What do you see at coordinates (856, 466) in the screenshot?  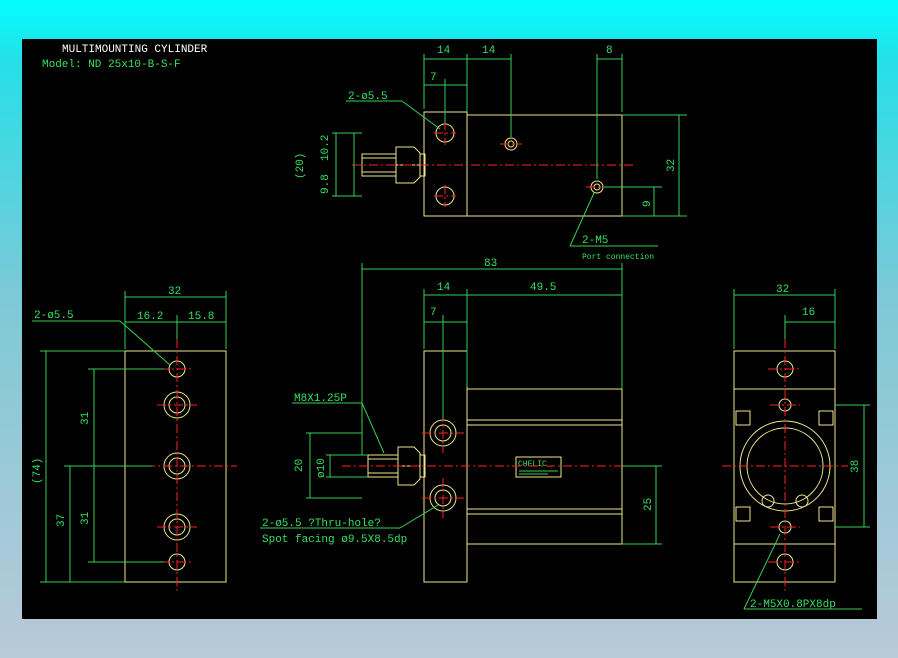 I see `right-dim-38: 38` at bounding box center [856, 466].